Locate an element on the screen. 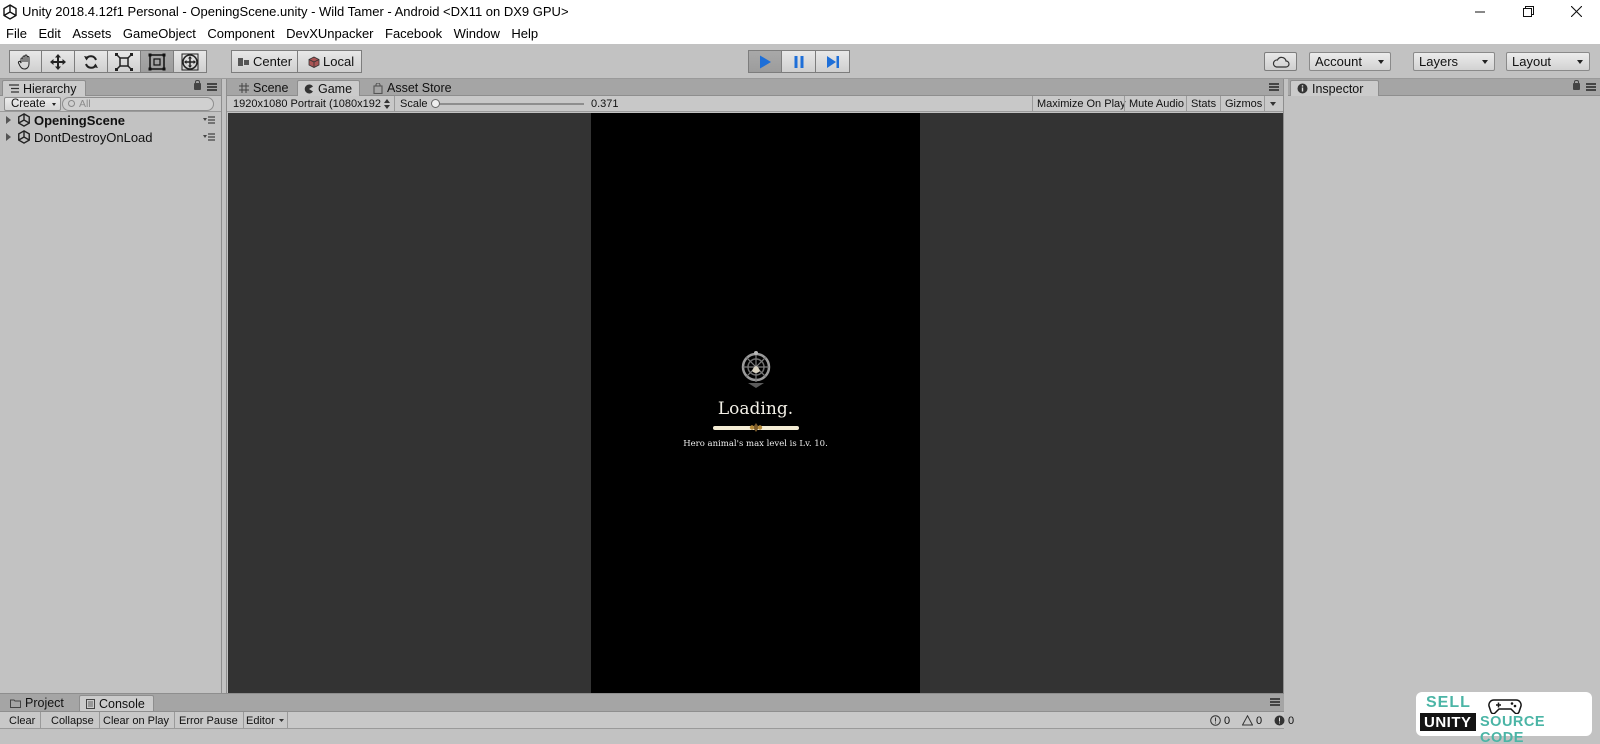 The image size is (1600, 744). hierarchy-search-input: All is located at coordinates (138, 104).